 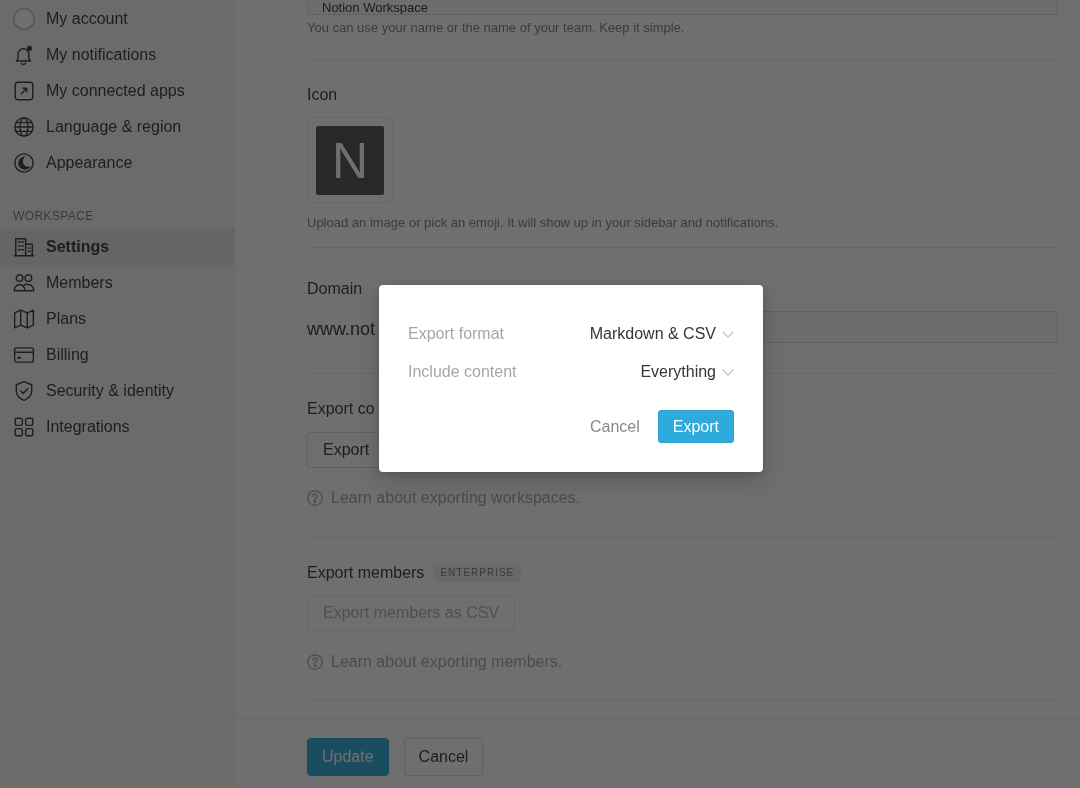 What do you see at coordinates (335, 289) in the screenshot?
I see `field-label: Domain` at bounding box center [335, 289].